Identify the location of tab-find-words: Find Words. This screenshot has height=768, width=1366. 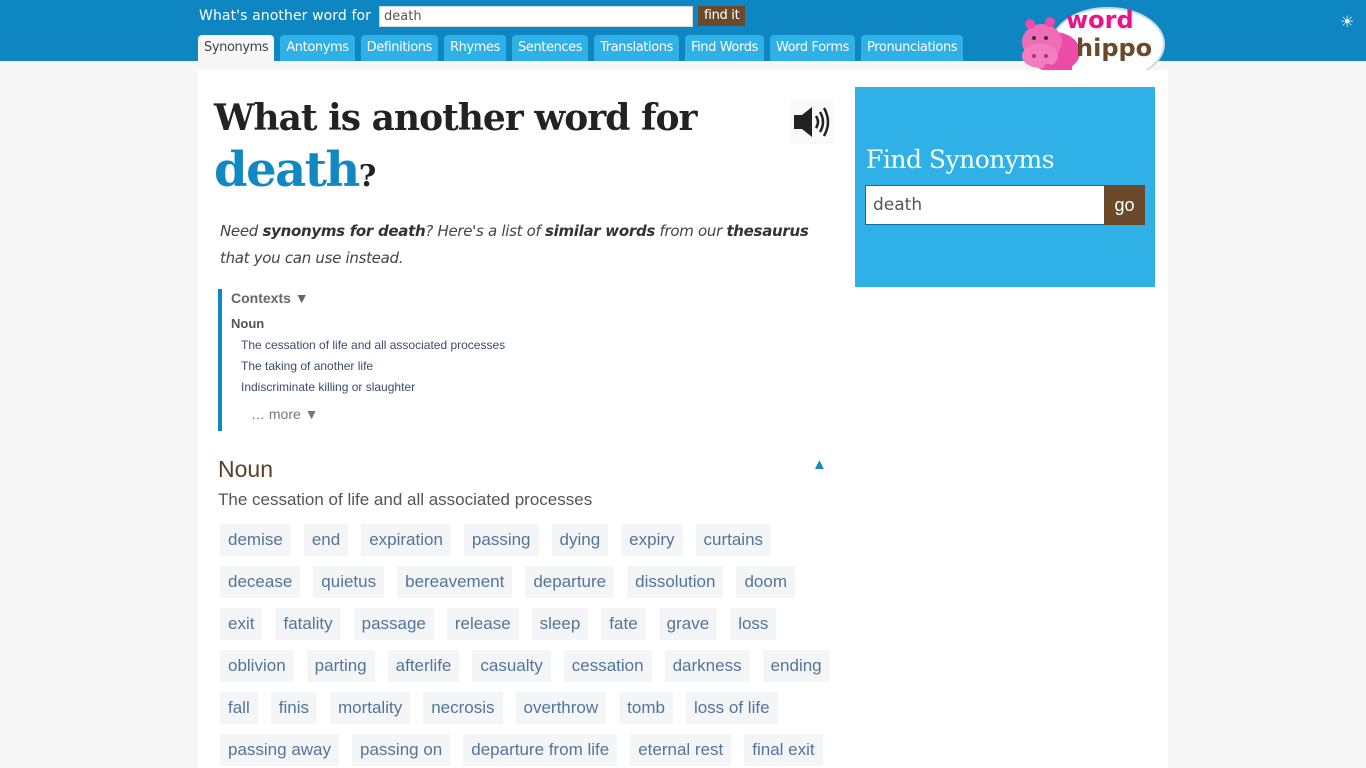
(724, 48).